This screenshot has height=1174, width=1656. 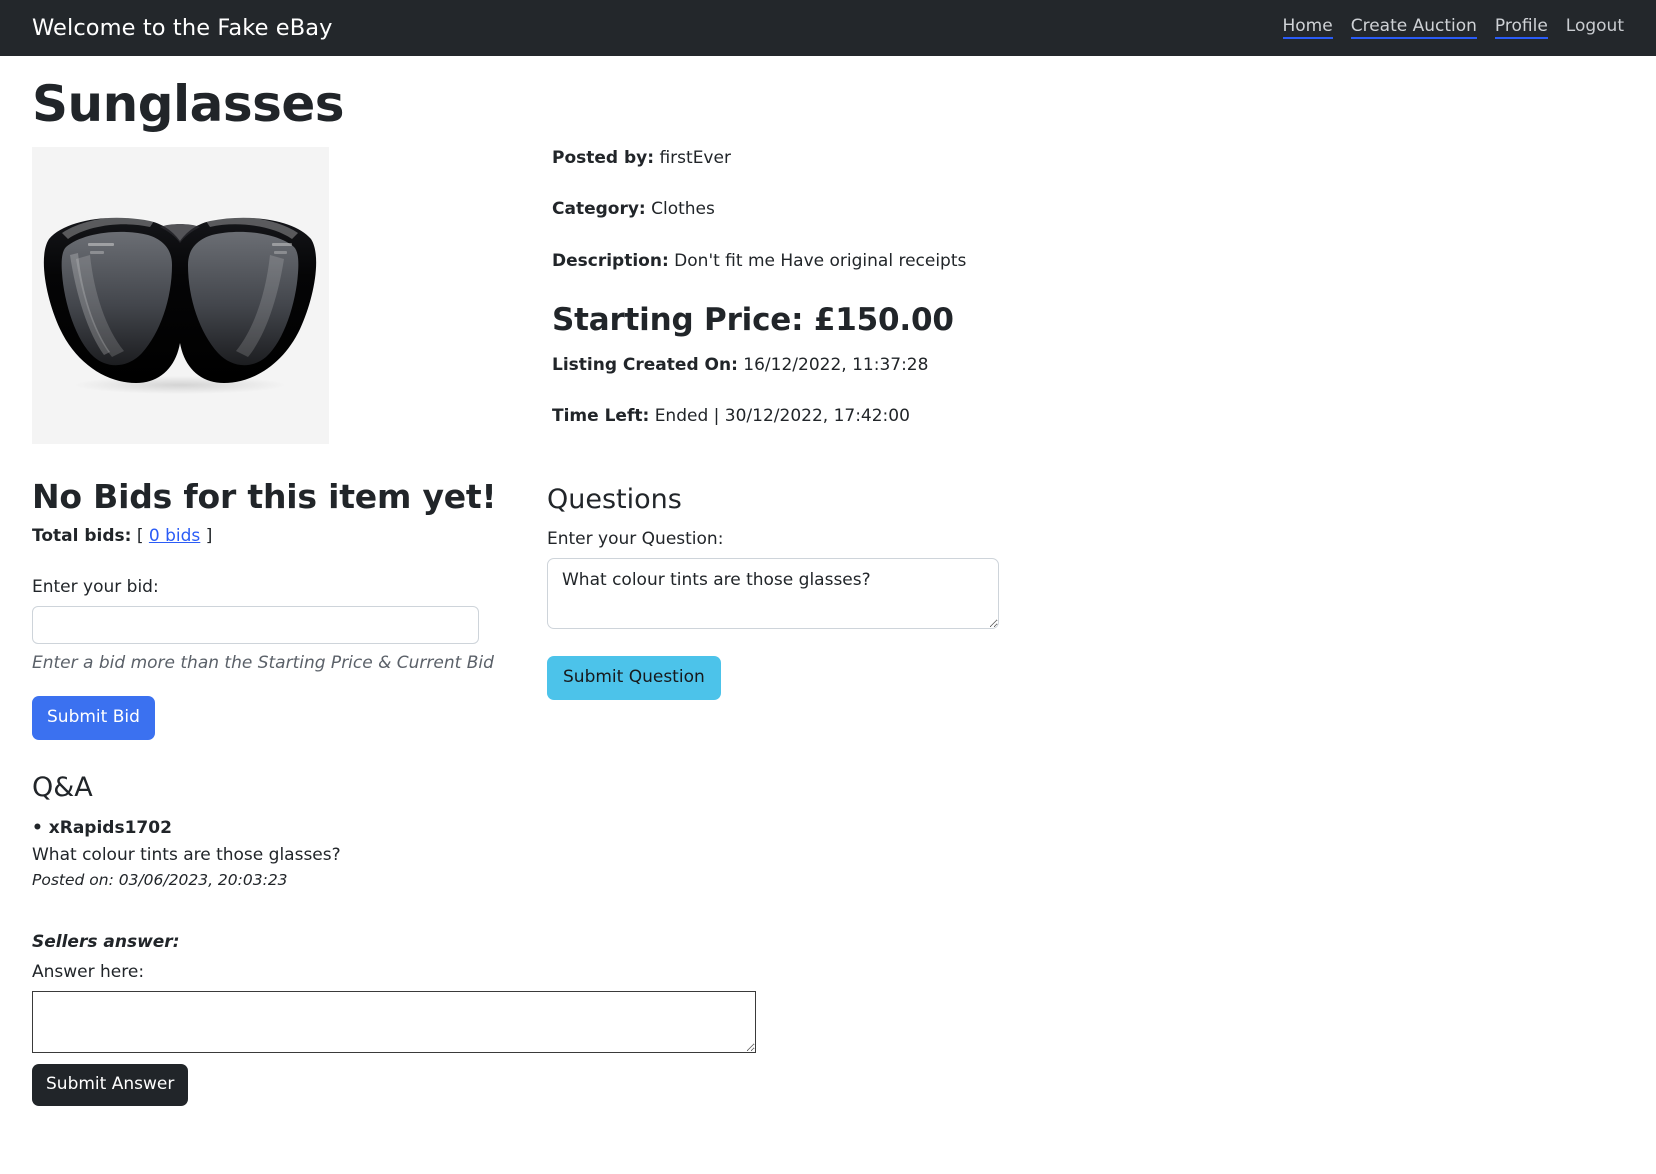 I want to click on answer-textarea, so click(x=394, y=1021).